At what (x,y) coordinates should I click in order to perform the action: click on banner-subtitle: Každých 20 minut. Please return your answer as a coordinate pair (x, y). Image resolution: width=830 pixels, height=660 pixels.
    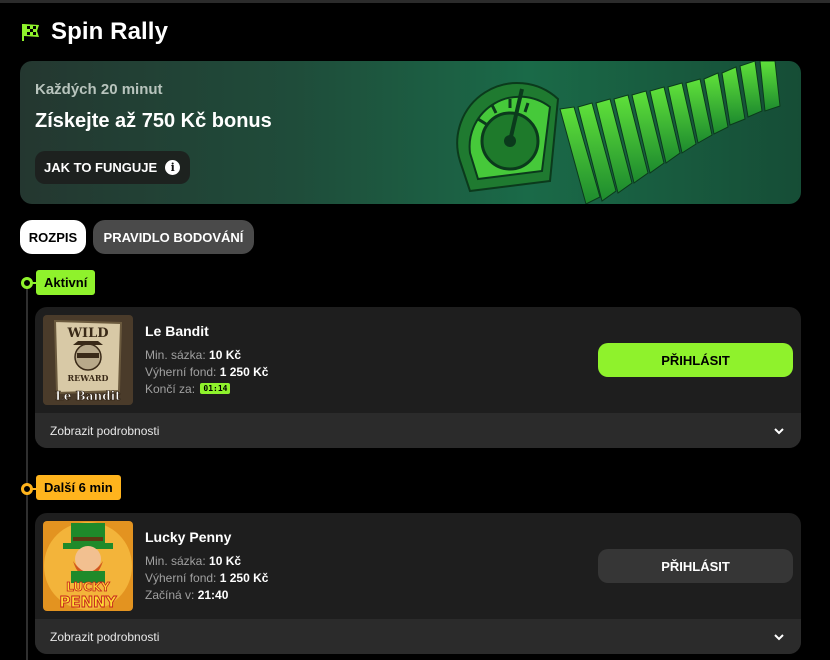
    Looking at the image, I should click on (99, 89).